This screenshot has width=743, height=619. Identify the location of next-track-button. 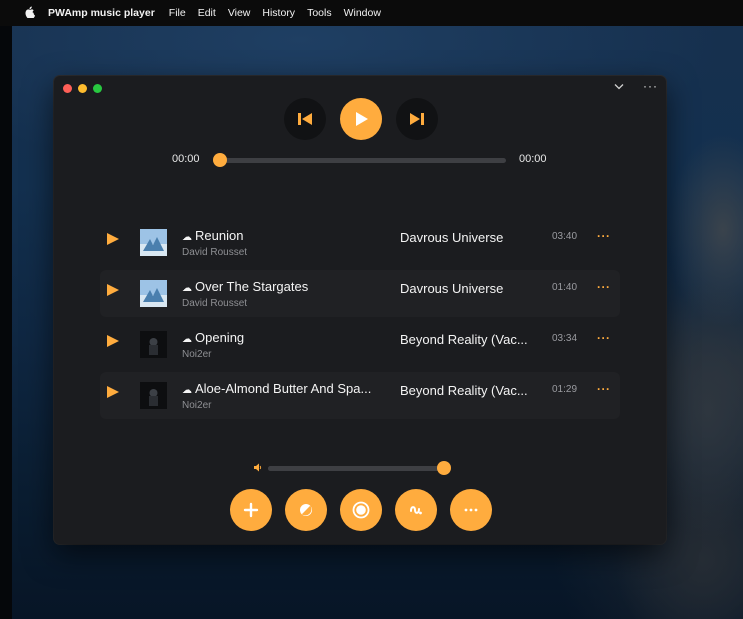
(417, 119).